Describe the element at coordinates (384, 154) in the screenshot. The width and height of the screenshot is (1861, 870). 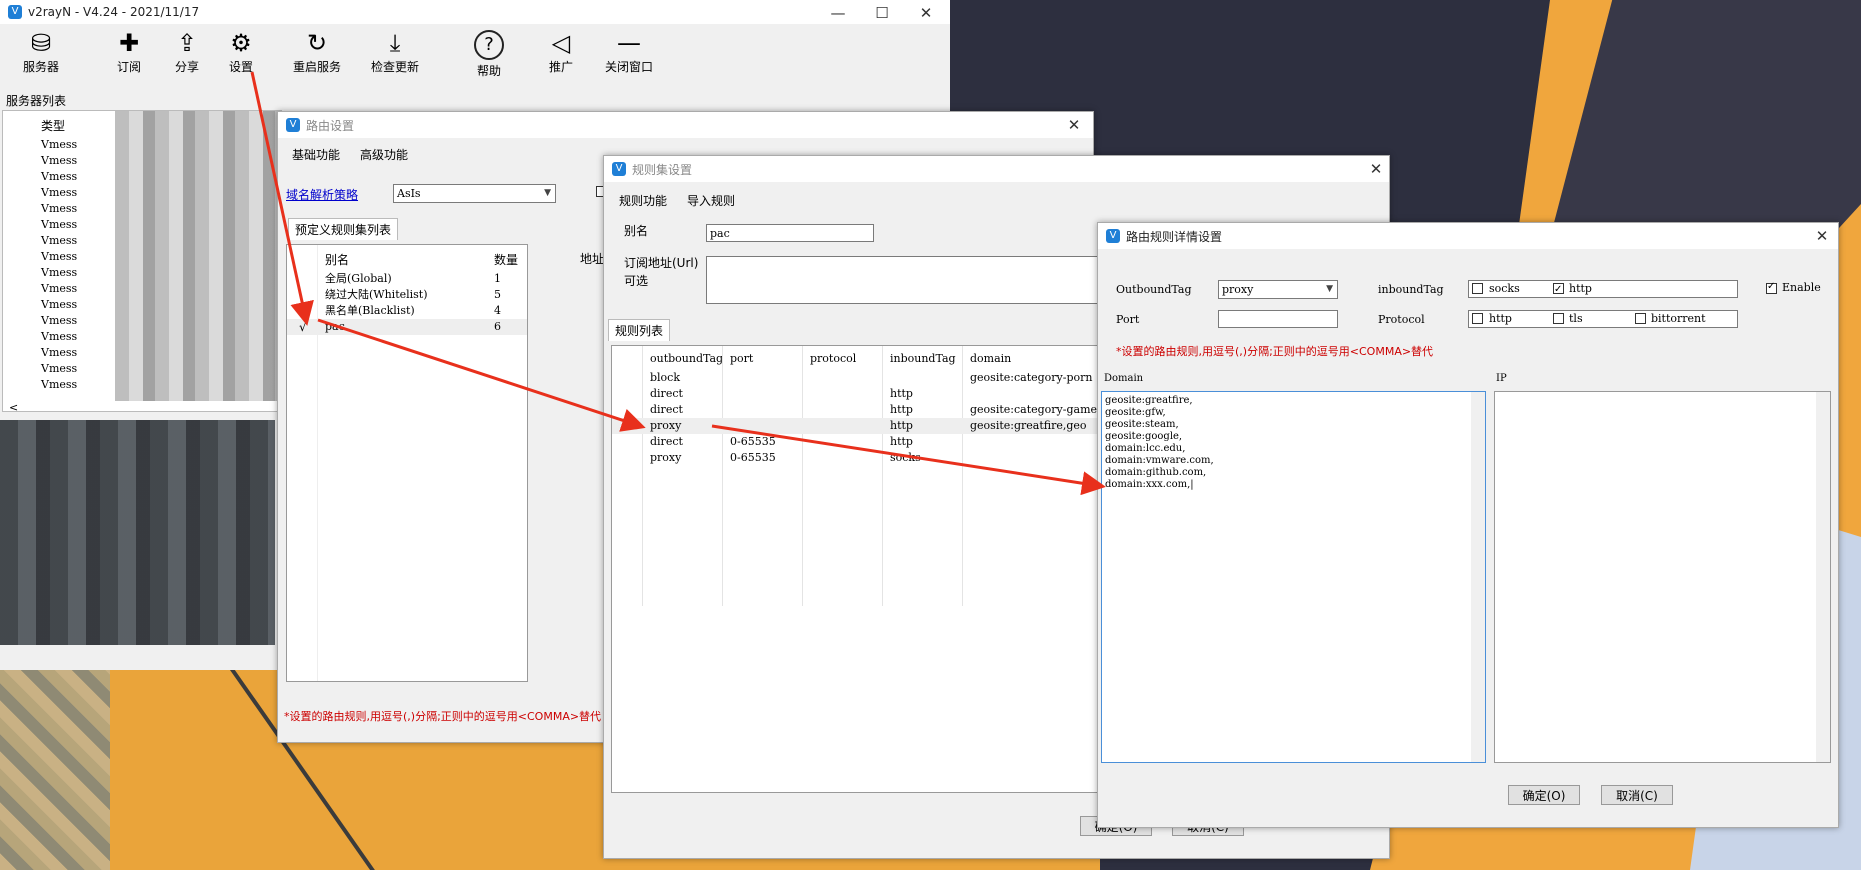
I see `tab-advanced: 高级功能` at that location.